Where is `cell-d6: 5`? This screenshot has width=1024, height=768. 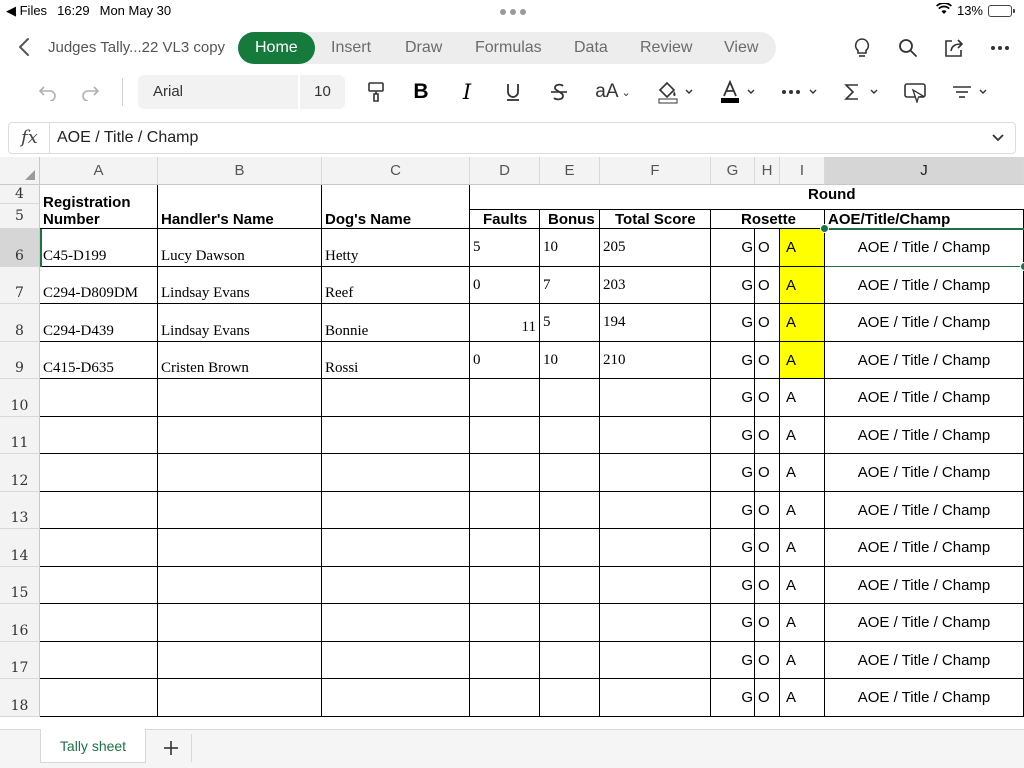
cell-d6: 5 is located at coordinates (505, 248).